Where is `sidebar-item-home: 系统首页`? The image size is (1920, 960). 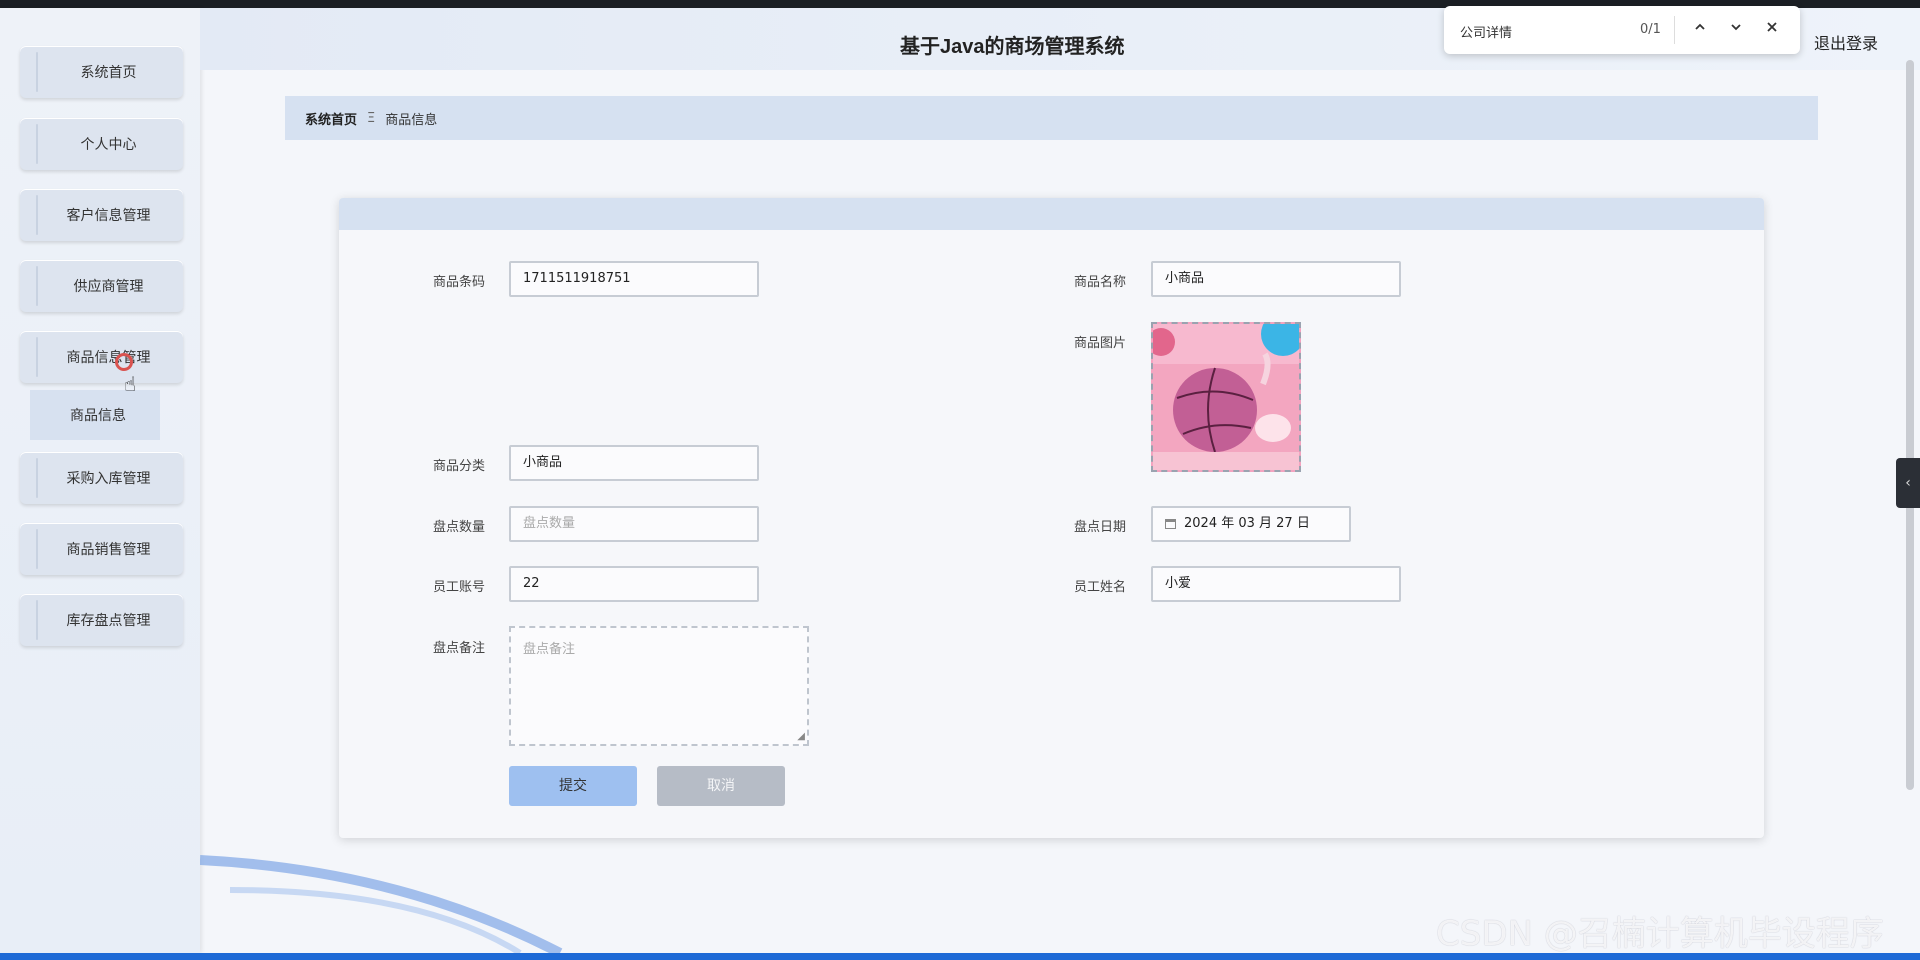
sidebar-item-home: 系统首页 is located at coordinates (101, 72).